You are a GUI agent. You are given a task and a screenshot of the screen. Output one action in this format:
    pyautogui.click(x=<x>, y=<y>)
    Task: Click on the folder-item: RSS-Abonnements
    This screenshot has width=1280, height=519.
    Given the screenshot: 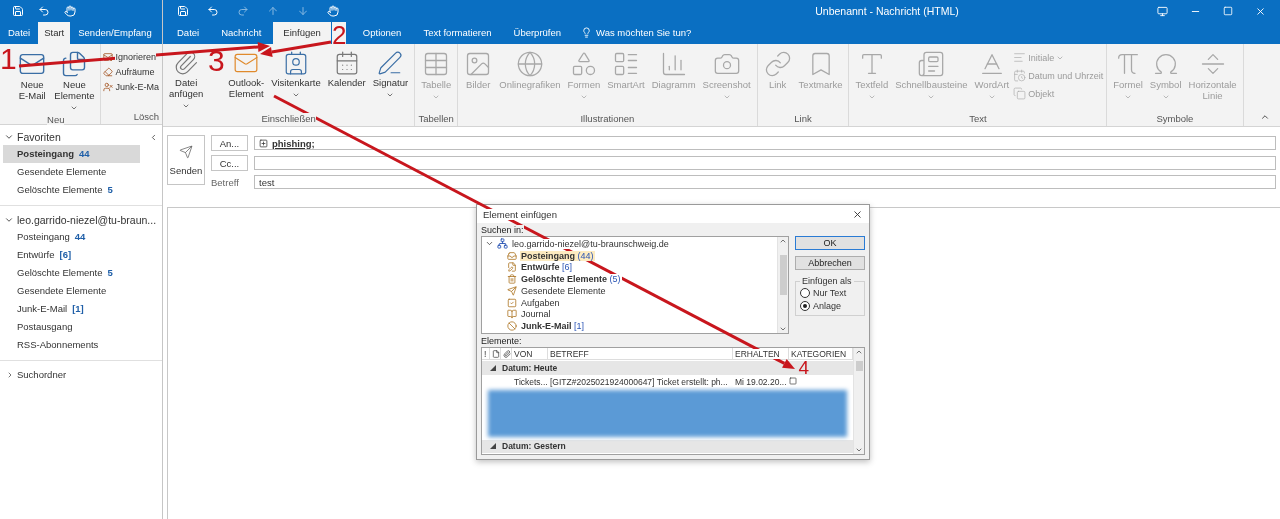 What is the action you would take?
    pyautogui.click(x=71, y=345)
    